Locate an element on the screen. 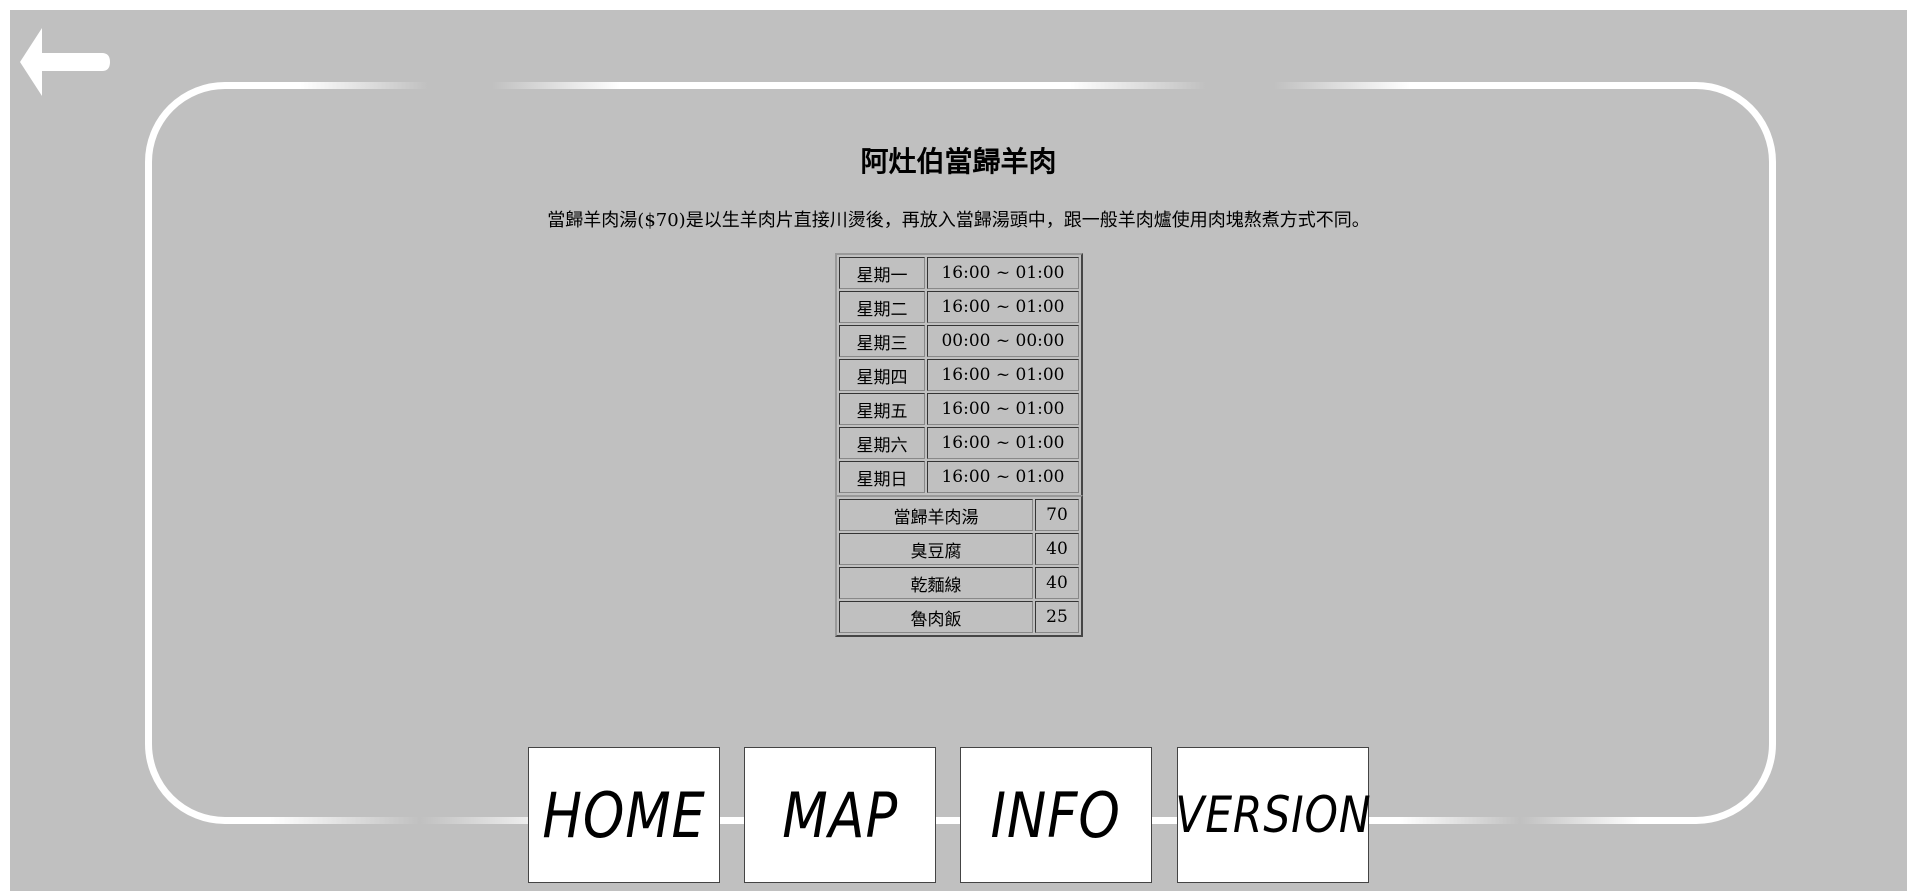 The width and height of the screenshot is (1917, 896). table-row: 星期四 16:00 ~ 01:00 is located at coordinates (959, 375).